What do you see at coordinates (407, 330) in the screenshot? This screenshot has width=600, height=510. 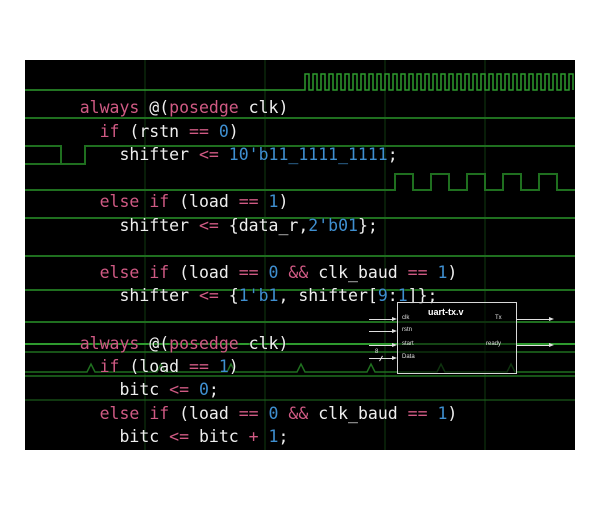 I see `rstn-pin-label: rstn` at bounding box center [407, 330].